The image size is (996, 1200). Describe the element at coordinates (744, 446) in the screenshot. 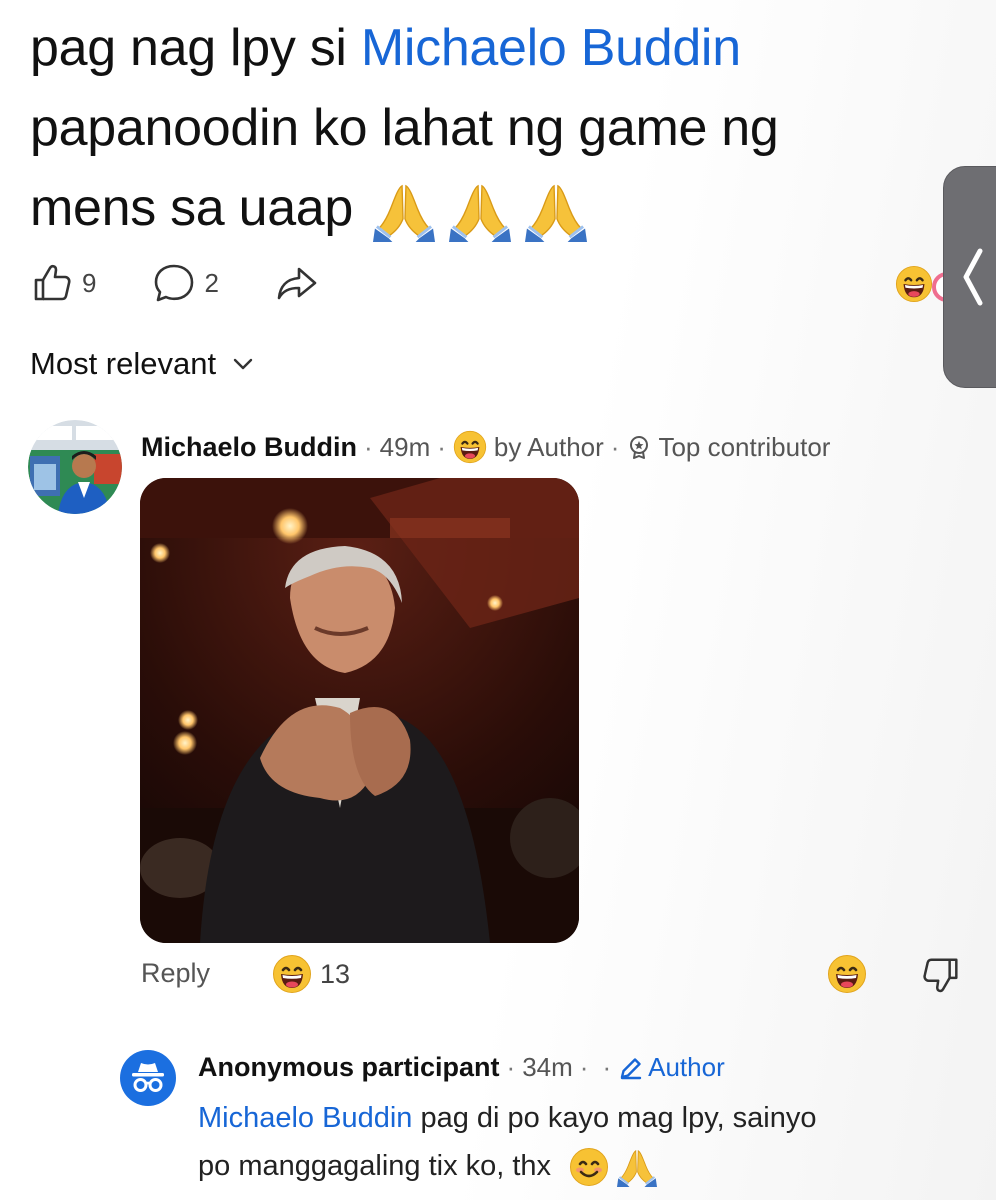

I see `top-contributor-badge: Top contributor` at that location.